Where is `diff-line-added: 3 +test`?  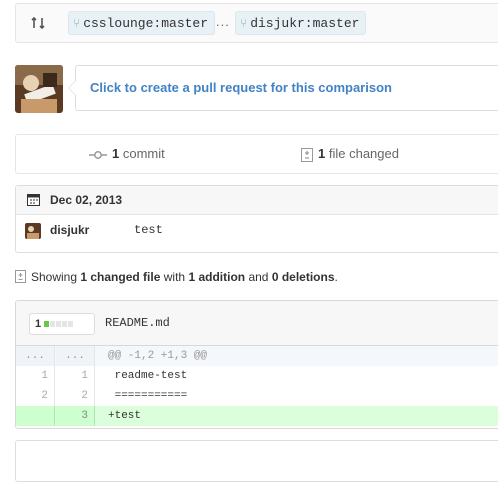 diff-line-added: 3 +test is located at coordinates (257, 416).